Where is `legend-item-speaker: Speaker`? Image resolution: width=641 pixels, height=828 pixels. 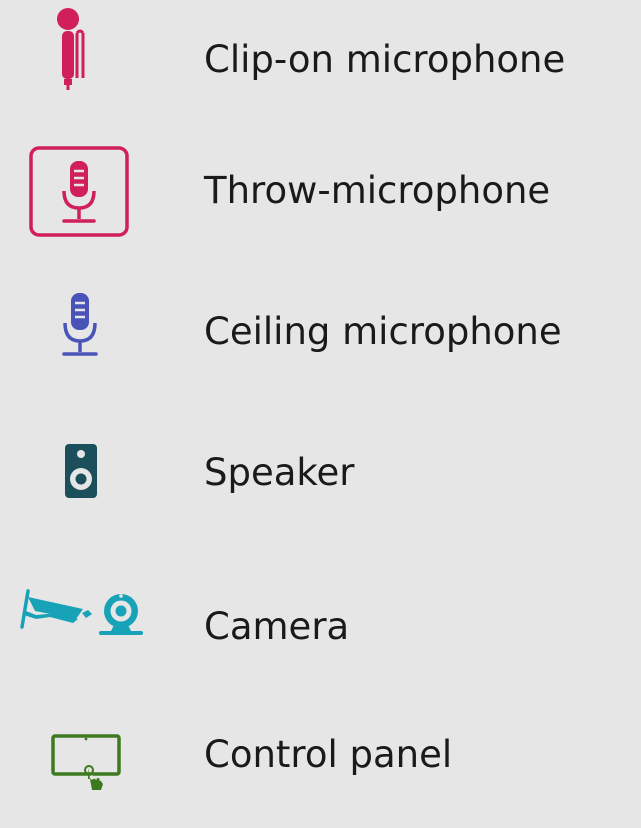 legend-item-speaker: Speaker is located at coordinates (320, 473).